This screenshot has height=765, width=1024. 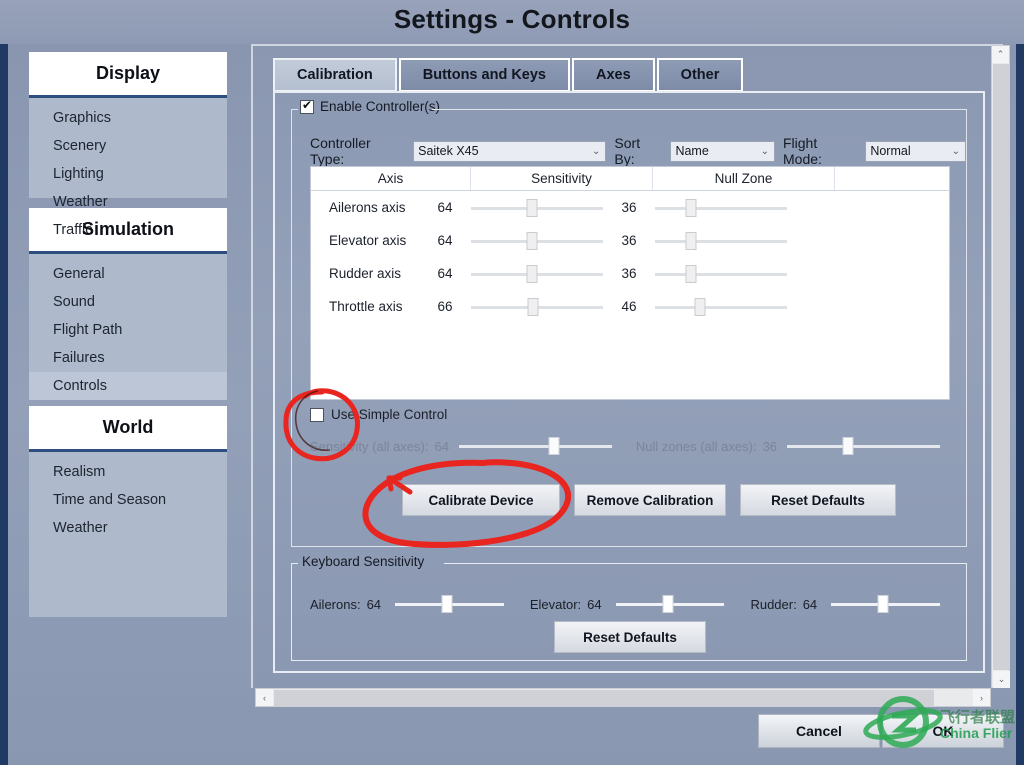 I want to click on tab-buttons-and-keys: Buttons and Keys, so click(x=484, y=75).